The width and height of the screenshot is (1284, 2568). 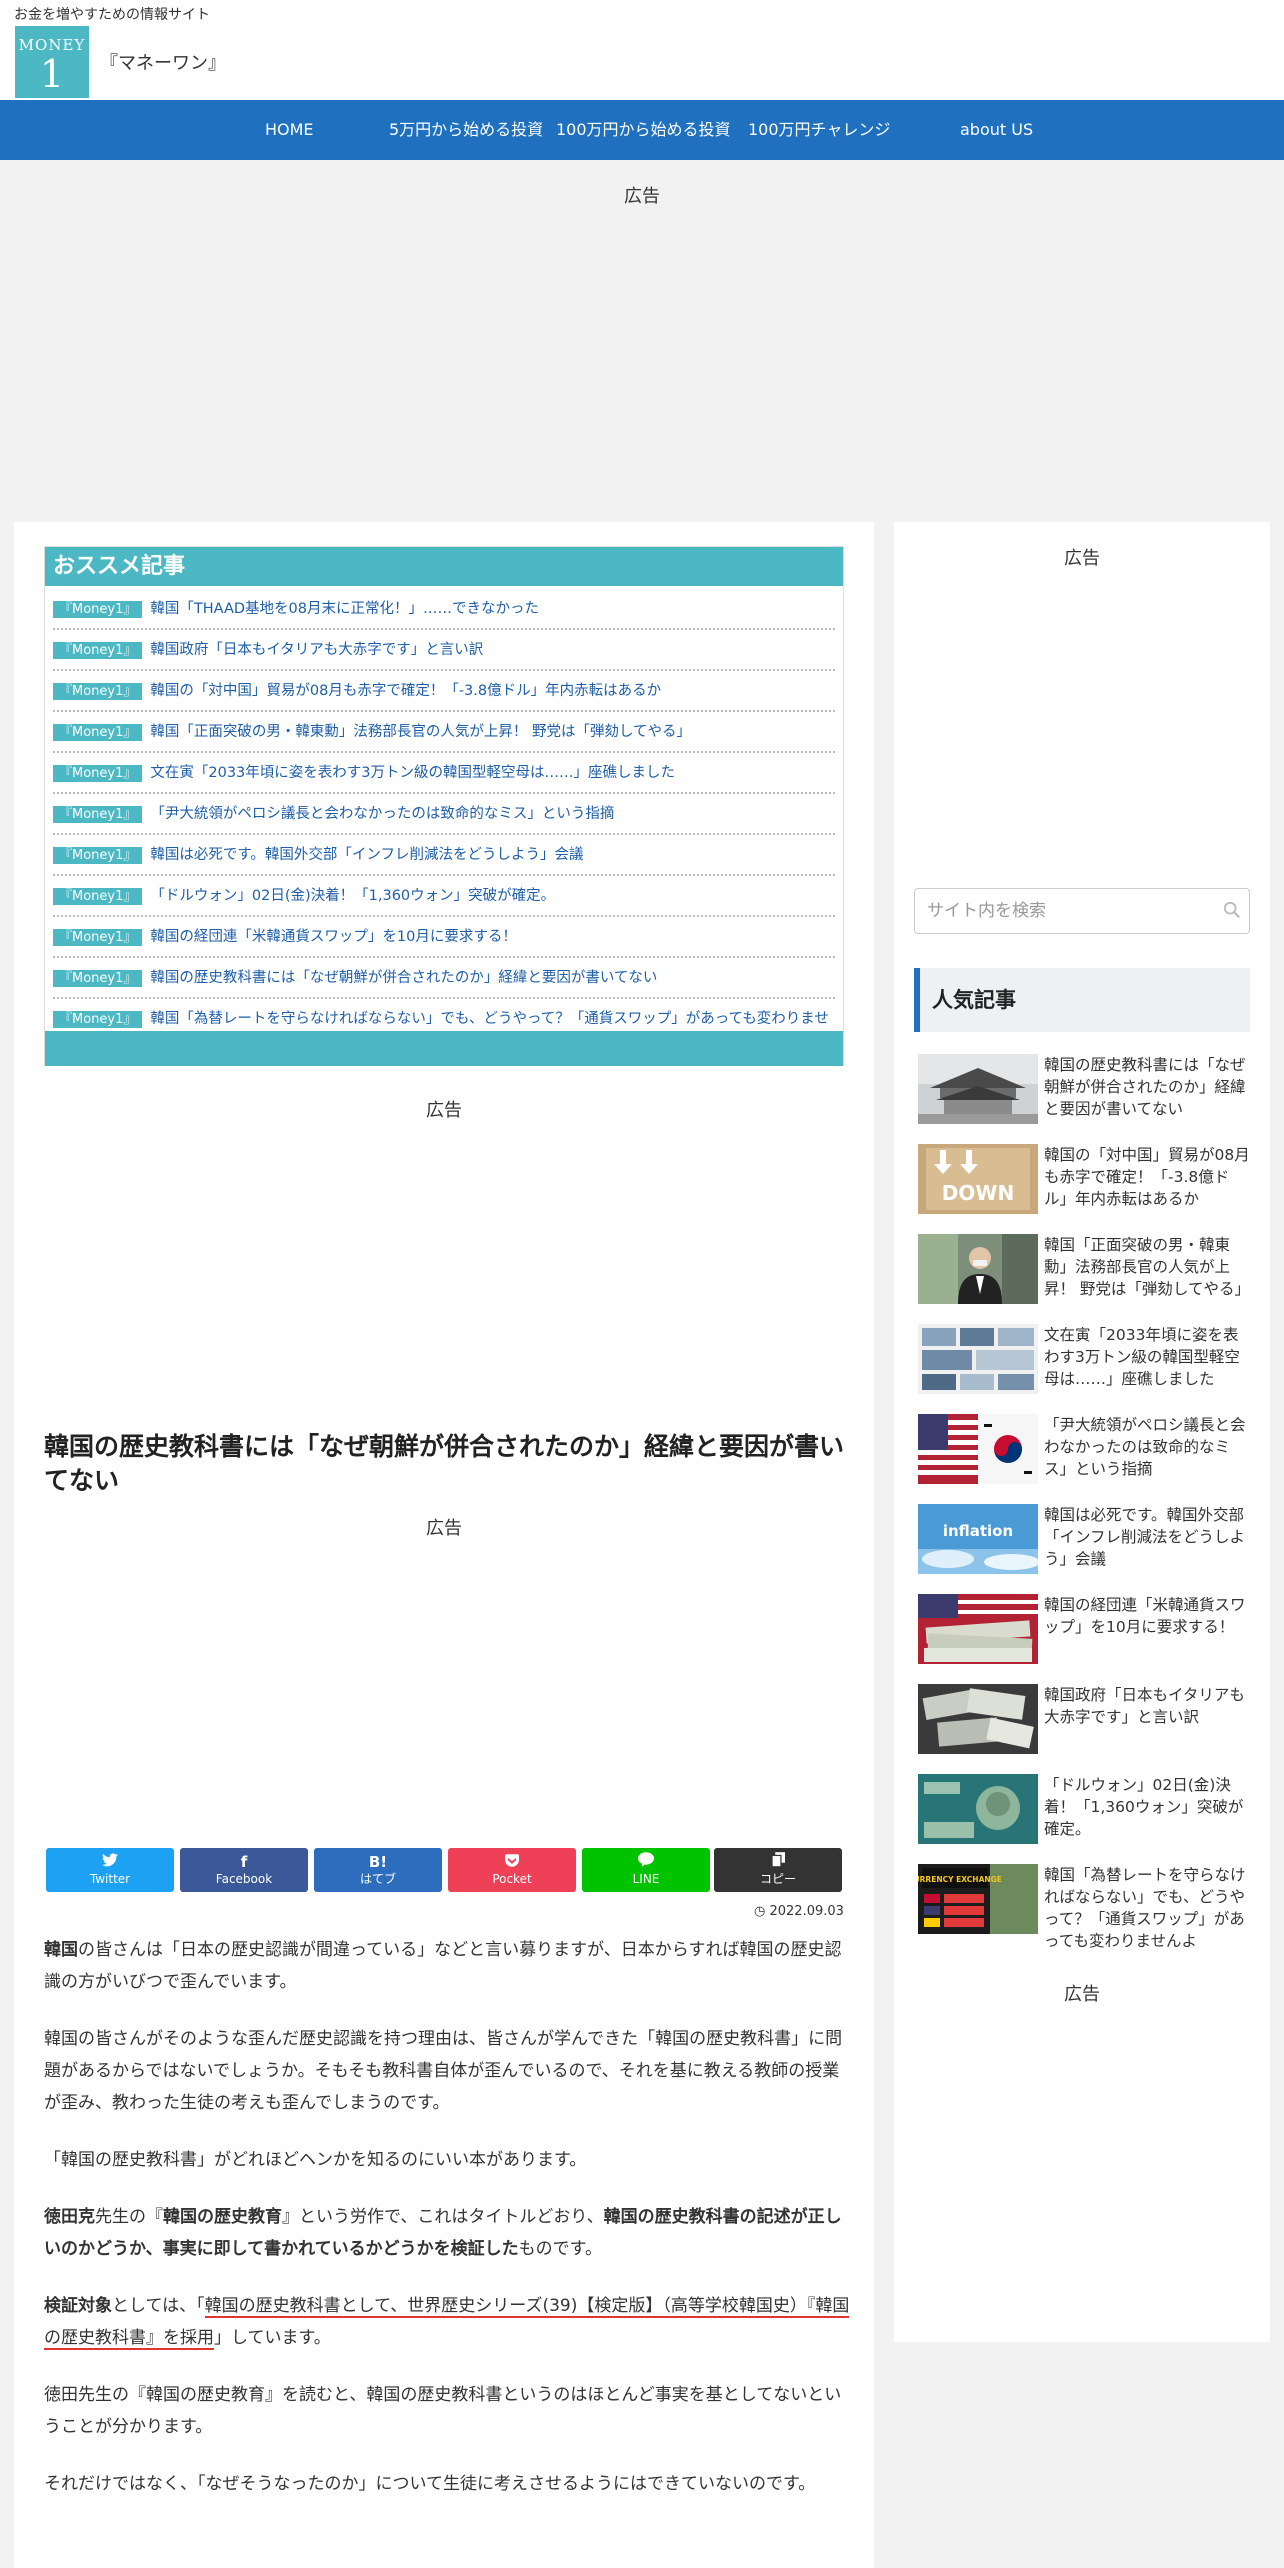 What do you see at coordinates (642, 50) in the screenshot?
I see `site-header: お金を増やすための情報サイト MONEY 1 『マネーワン』` at bounding box center [642, 50].